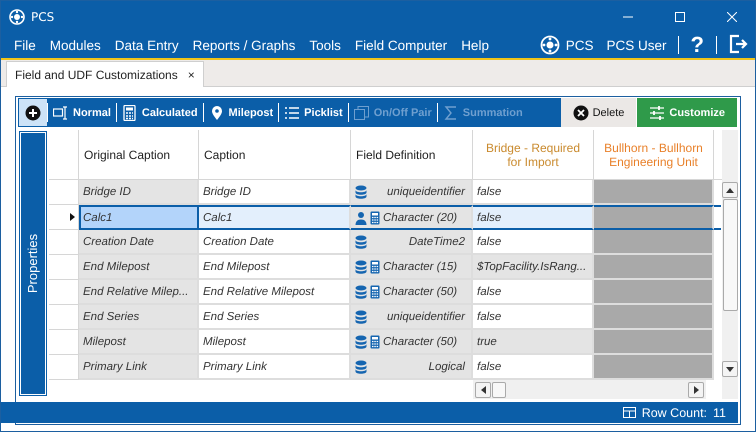 This screenshot has width=756, height=432. Describe the element at coordinates (730, 190) in the screenshot. I see `scroll-up-icon` at that location.